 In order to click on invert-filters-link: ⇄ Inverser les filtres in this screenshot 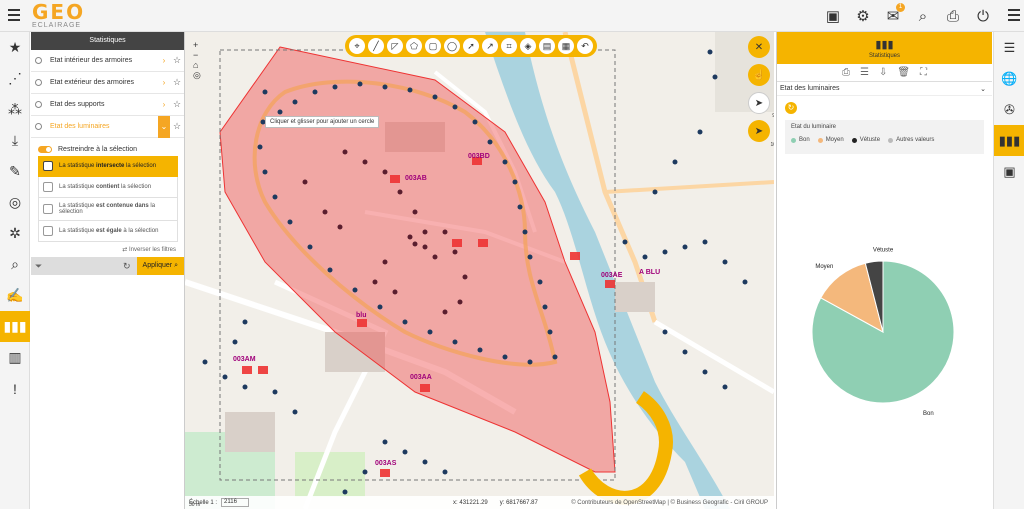, I will do `click(107, 249)`.